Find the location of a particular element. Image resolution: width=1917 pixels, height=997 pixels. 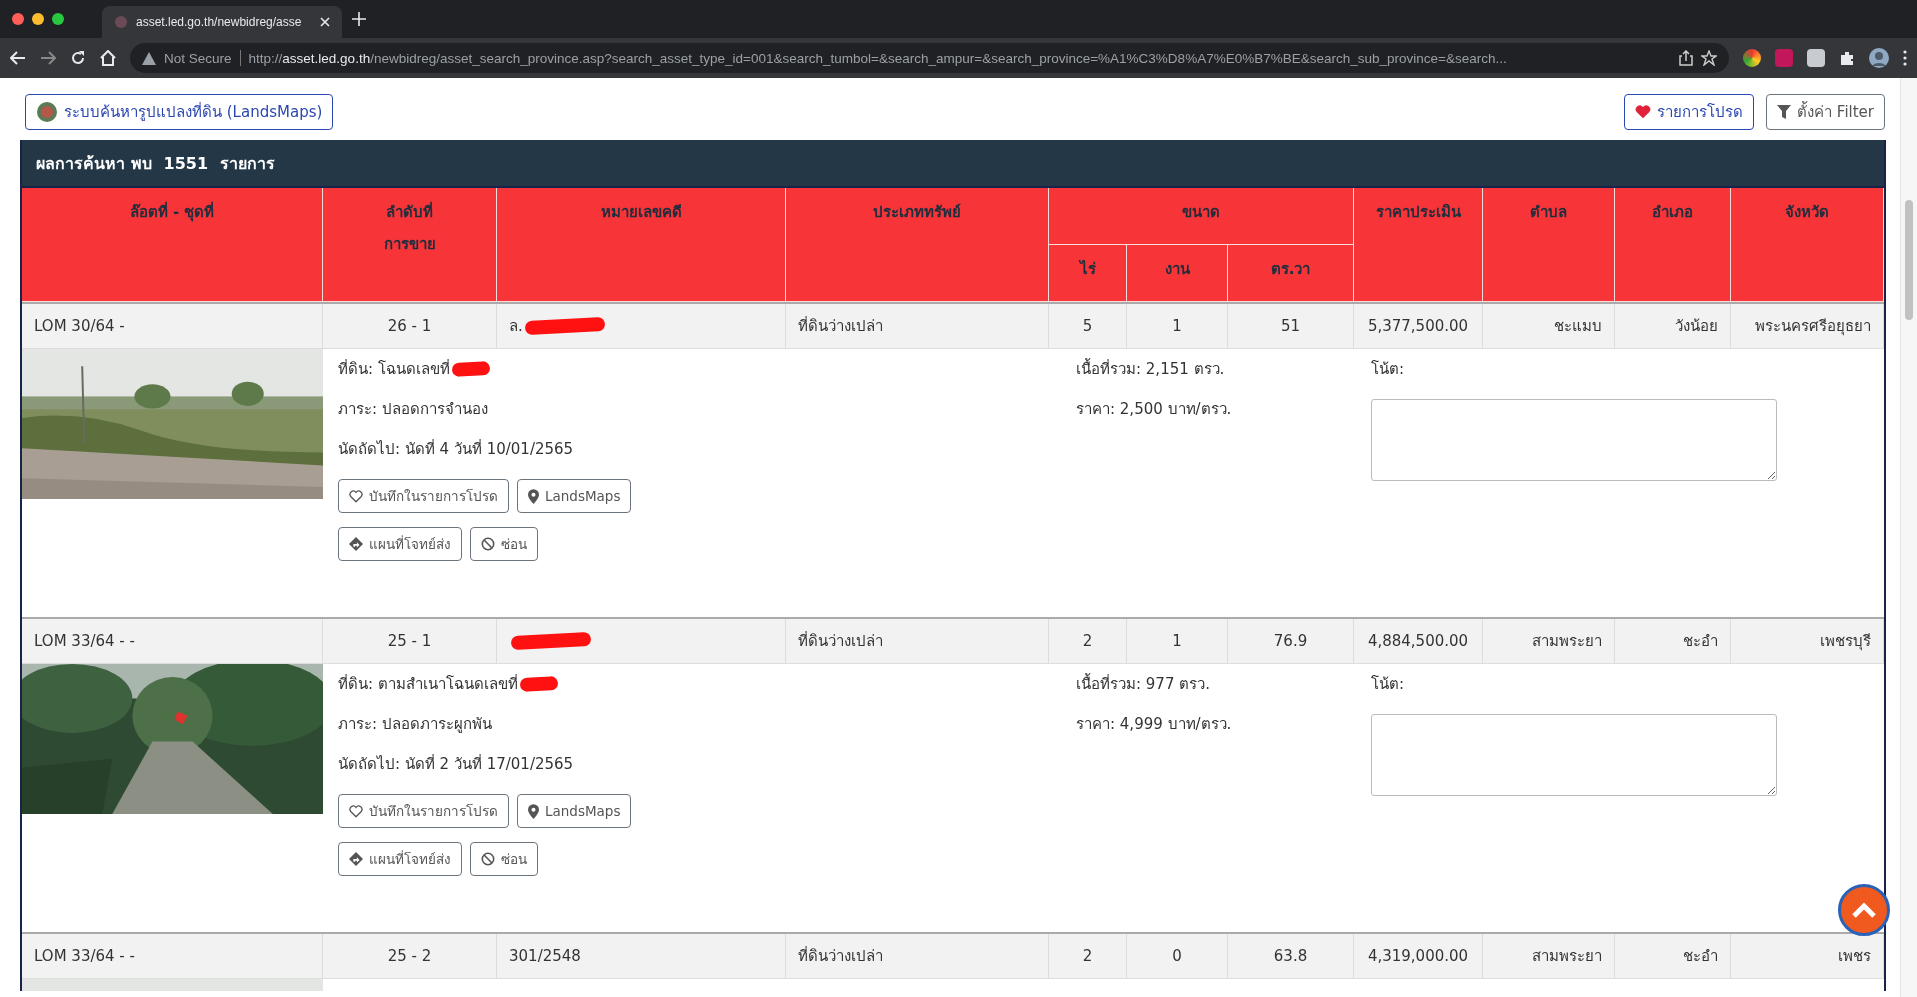

area-text: เนื้อที่รวม: 977 ตรว. is located at coordinates (1143, 683).